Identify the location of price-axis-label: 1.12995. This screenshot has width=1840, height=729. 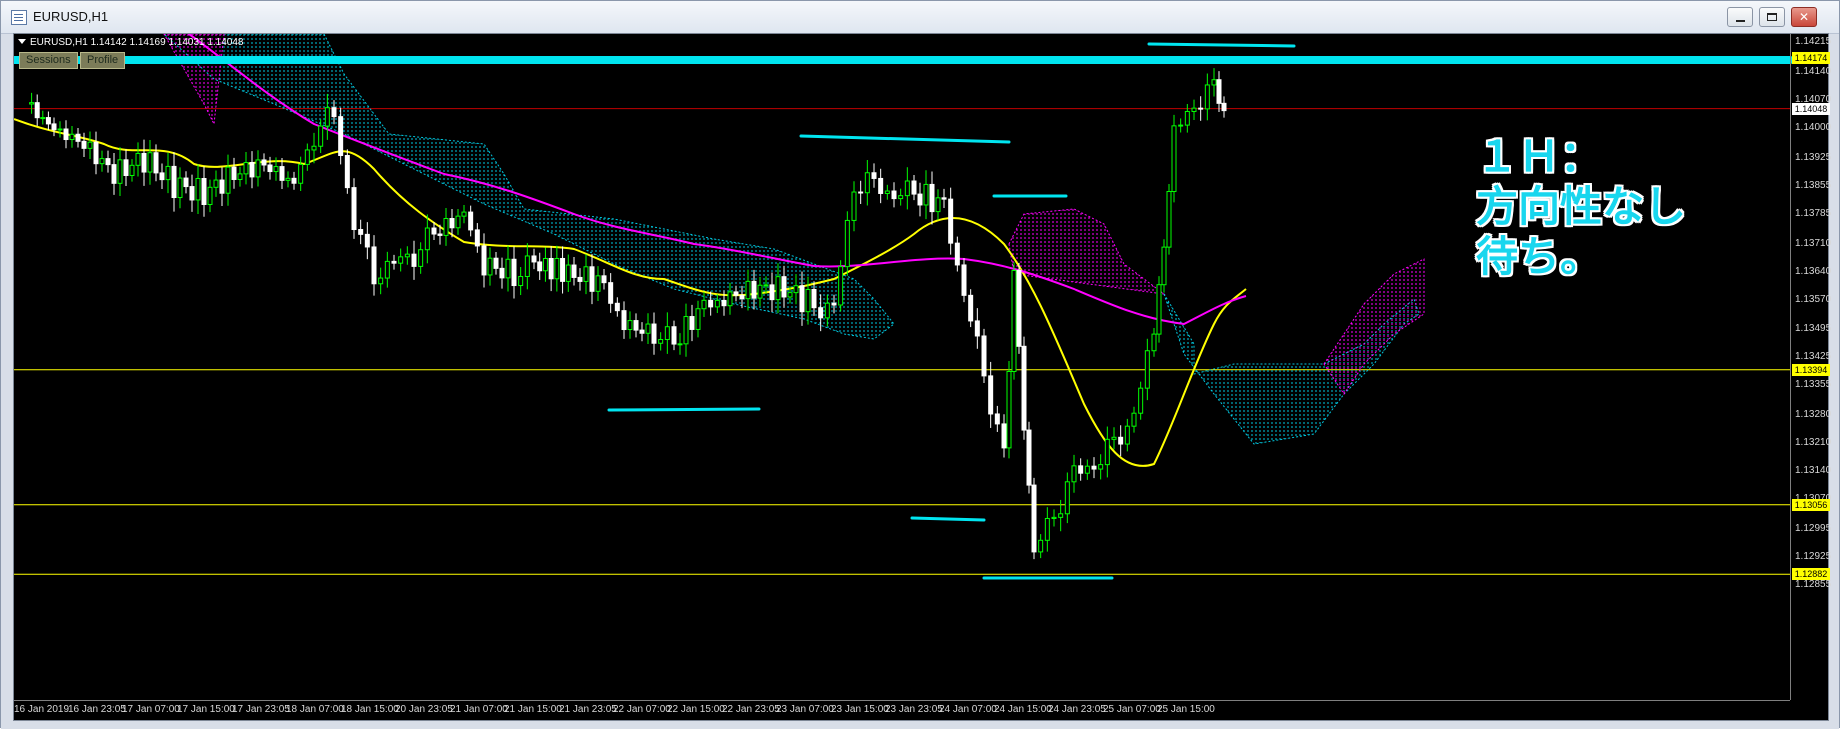
(1813, 529).